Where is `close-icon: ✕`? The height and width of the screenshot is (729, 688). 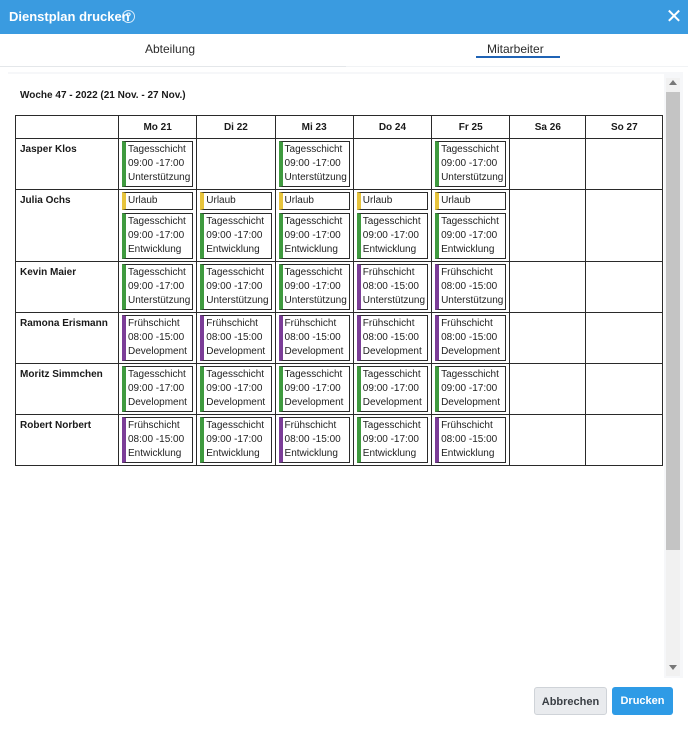 close-icon: ✕ is located at coordinates (674, 17).